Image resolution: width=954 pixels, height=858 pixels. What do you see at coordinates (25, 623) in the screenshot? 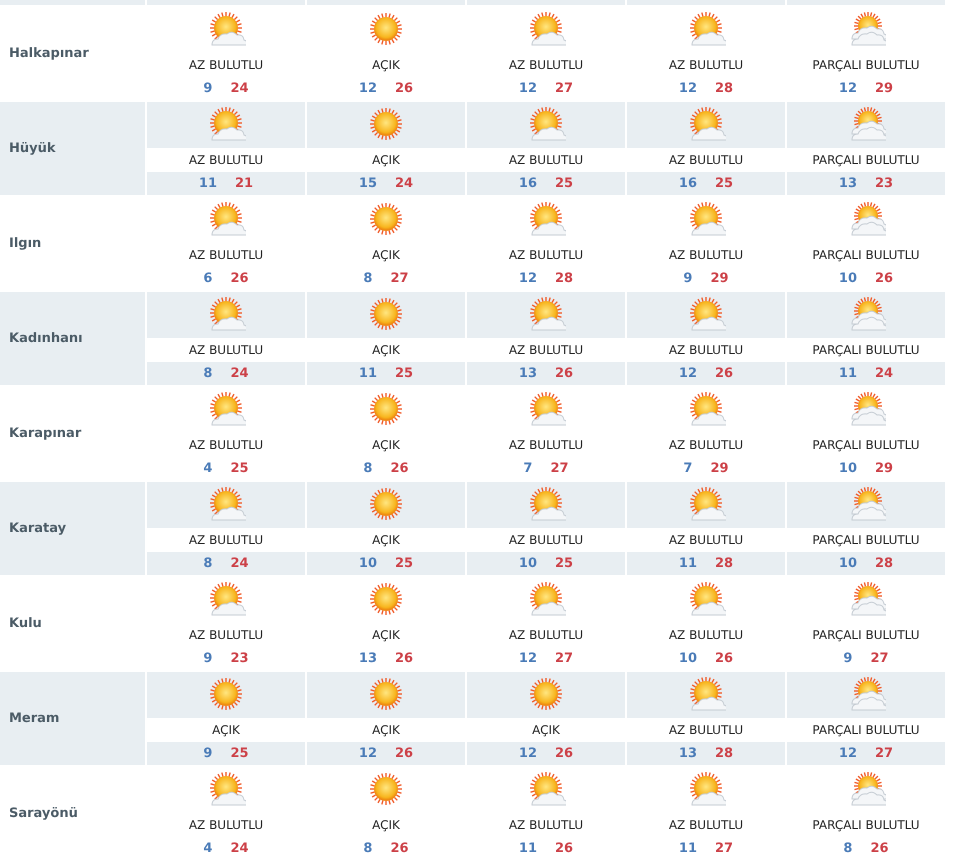
I see `district-name: Kulu` at bounding box center [25, 623].